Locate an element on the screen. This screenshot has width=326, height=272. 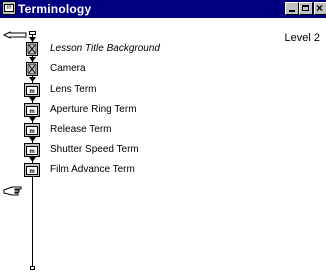
window-title: Terminology is located at coordinates (55, 9).